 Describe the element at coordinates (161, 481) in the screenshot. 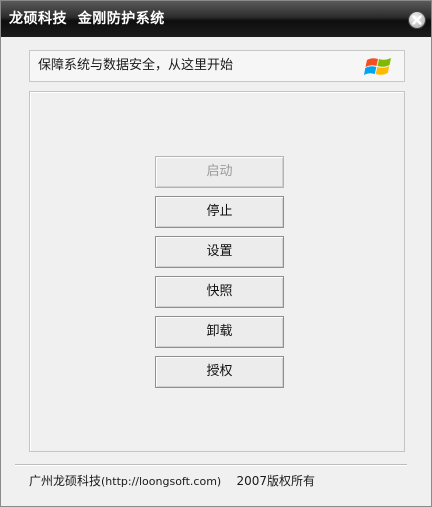

I see `footer-url: (http://loongsoft.com)` at that location.